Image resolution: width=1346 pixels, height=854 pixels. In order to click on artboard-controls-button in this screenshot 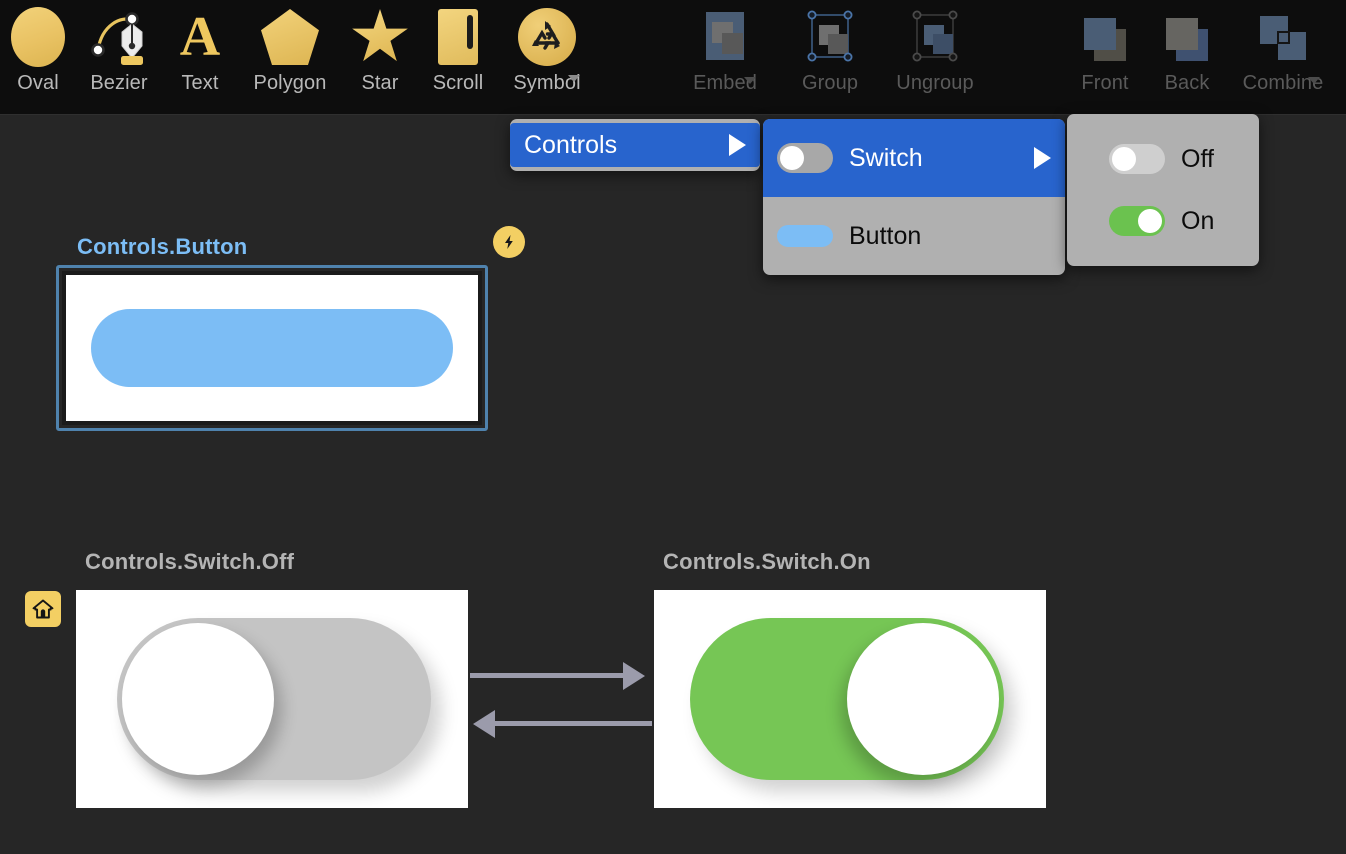, I will do `click(272, 348)`.